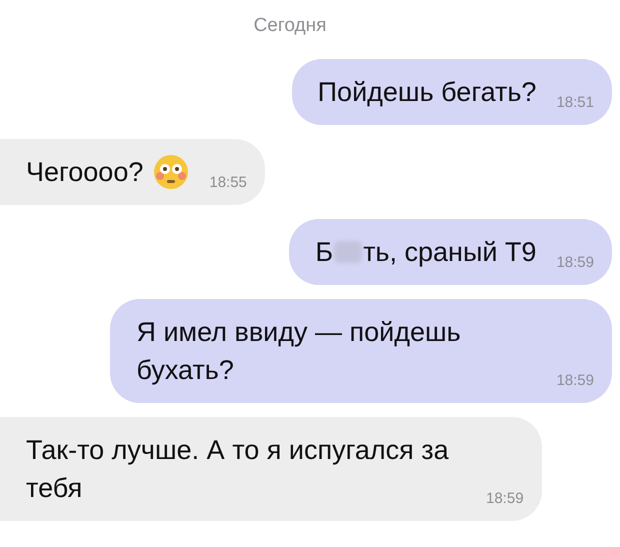 This screenshot has width=620, height=547. What do you see at coordinates (348, 251) in the screenshot?
I see `blur-patch` at bounding box center [348, 251].